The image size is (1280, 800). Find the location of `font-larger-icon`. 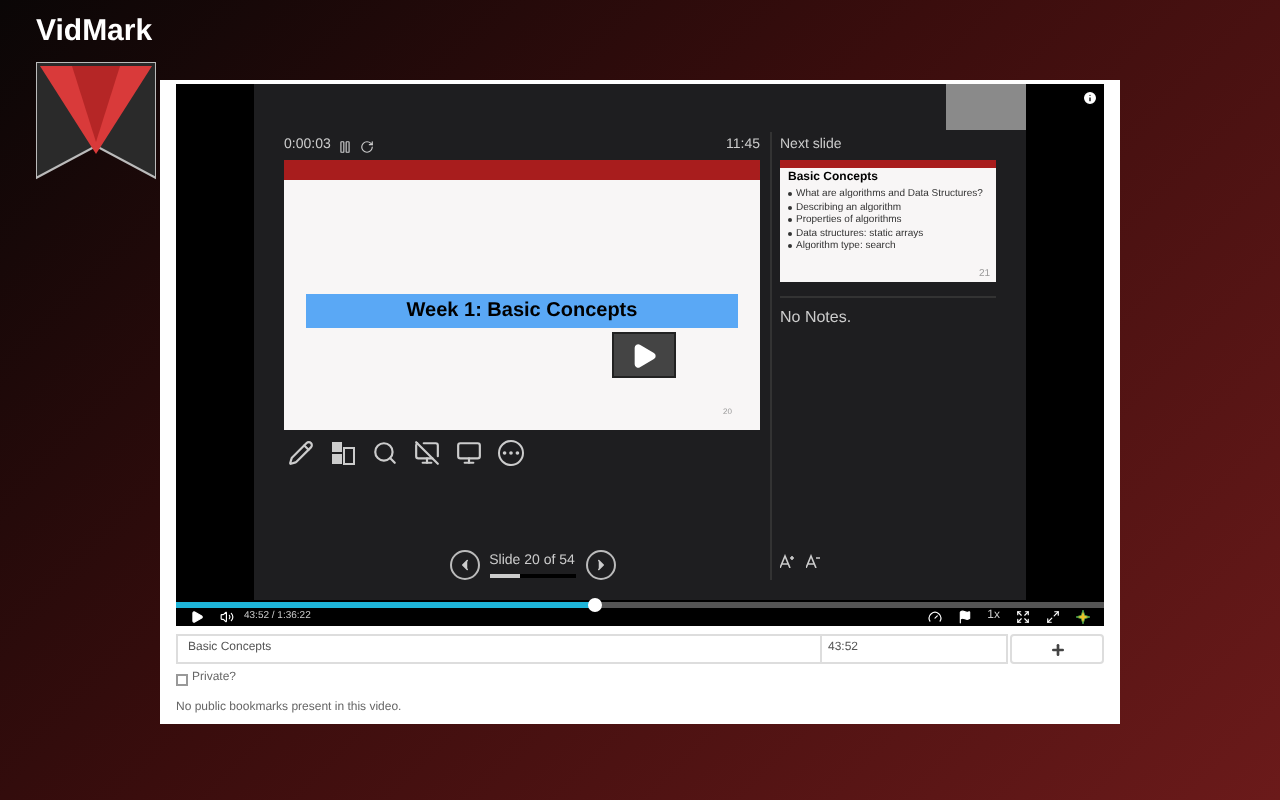

font-larger-icon is located at coordinates (787, 561).